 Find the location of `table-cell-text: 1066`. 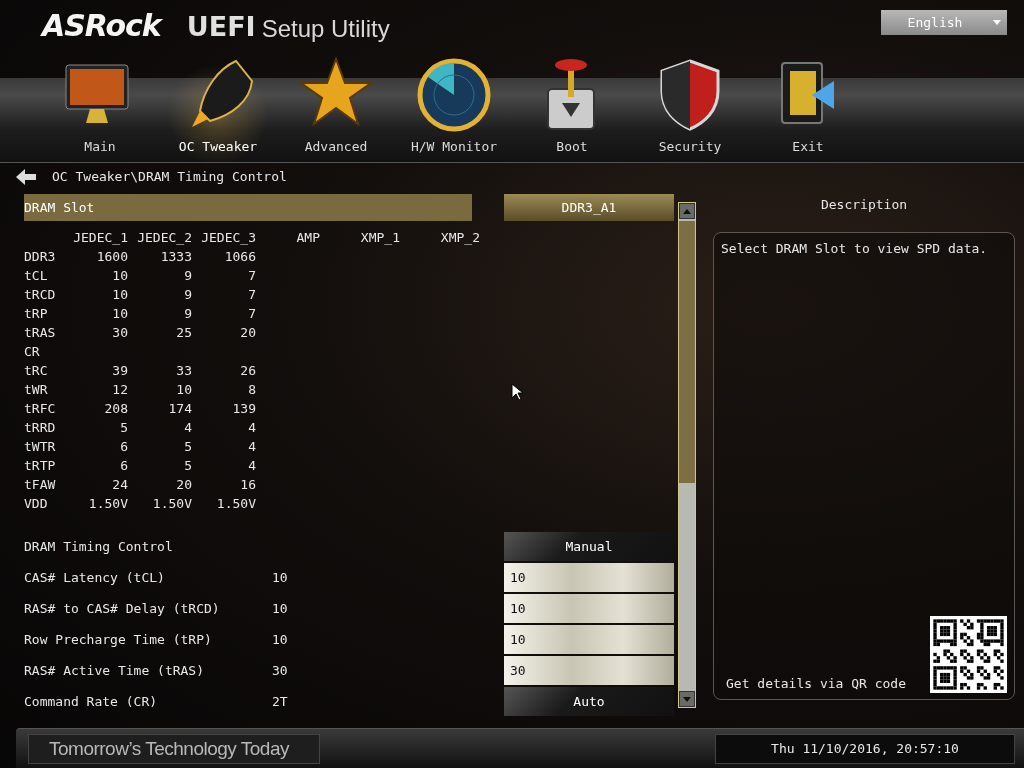

table-cell-text: 1066 is located at coordinates (239, 256).